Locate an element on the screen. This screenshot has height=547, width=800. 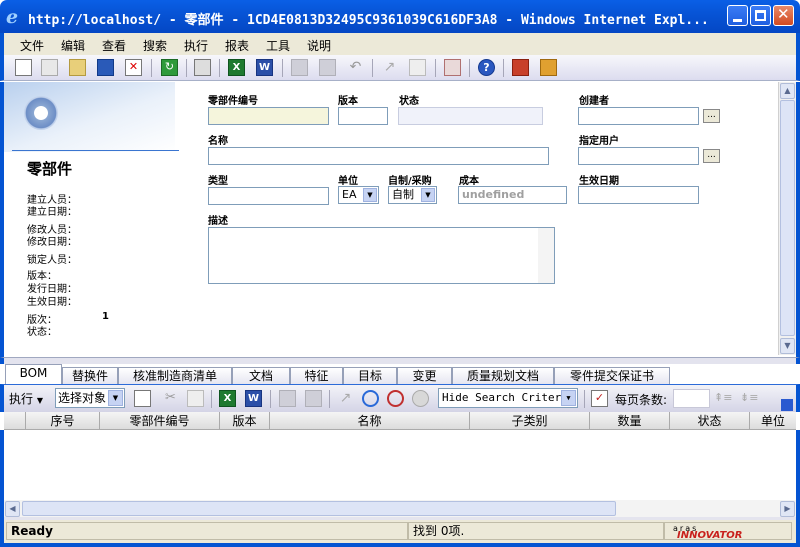
grid-hscrollbar: ◀ ▶ is located at coordinates (400, 508).